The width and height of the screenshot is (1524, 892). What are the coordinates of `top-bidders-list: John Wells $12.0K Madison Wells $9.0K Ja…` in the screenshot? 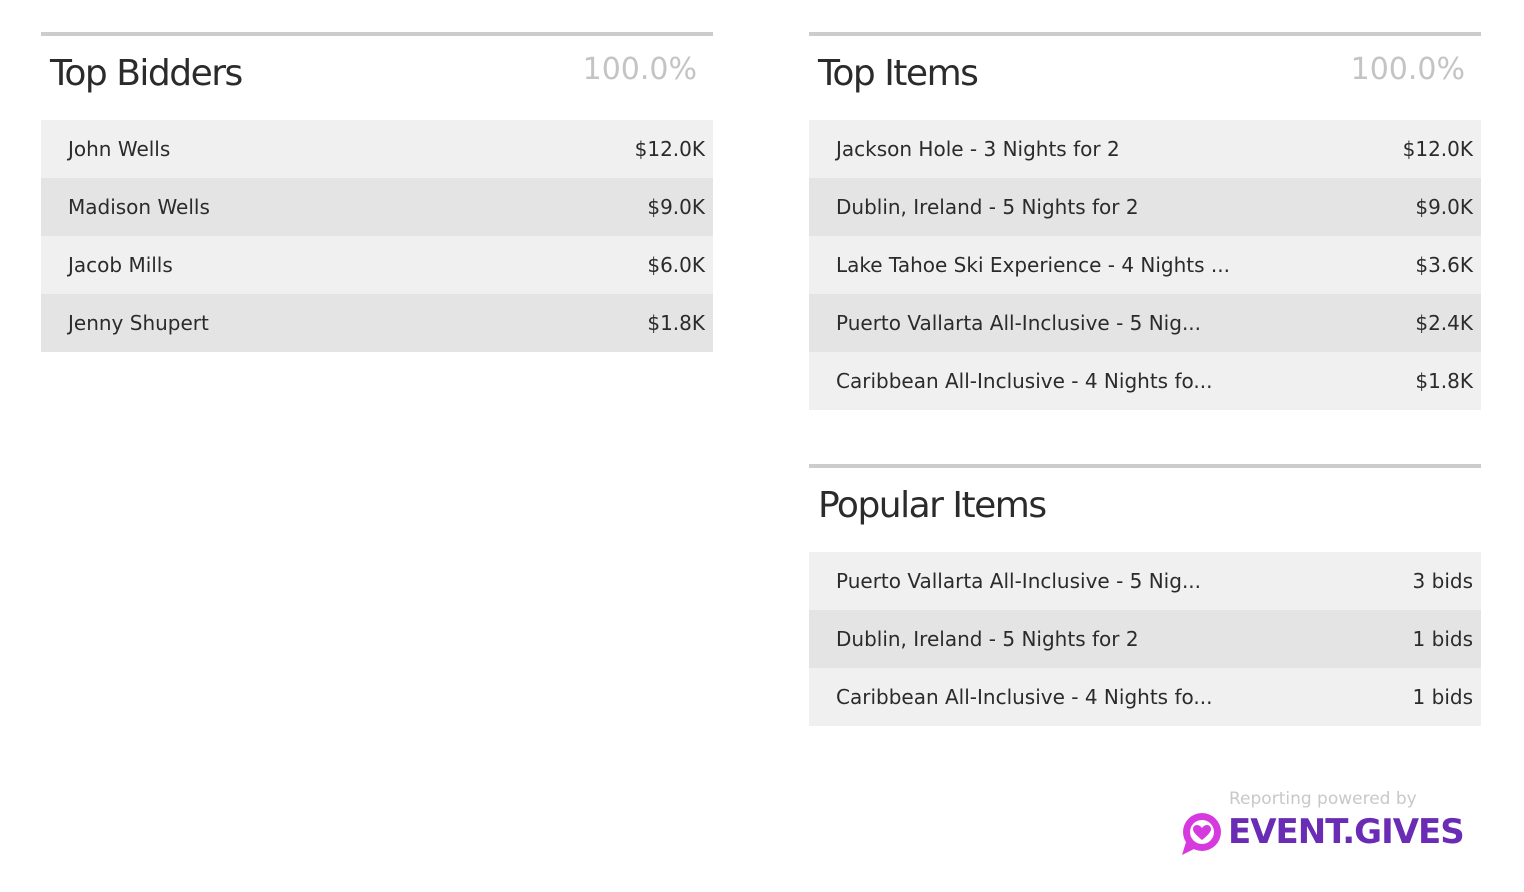 It's located at (377, 236).